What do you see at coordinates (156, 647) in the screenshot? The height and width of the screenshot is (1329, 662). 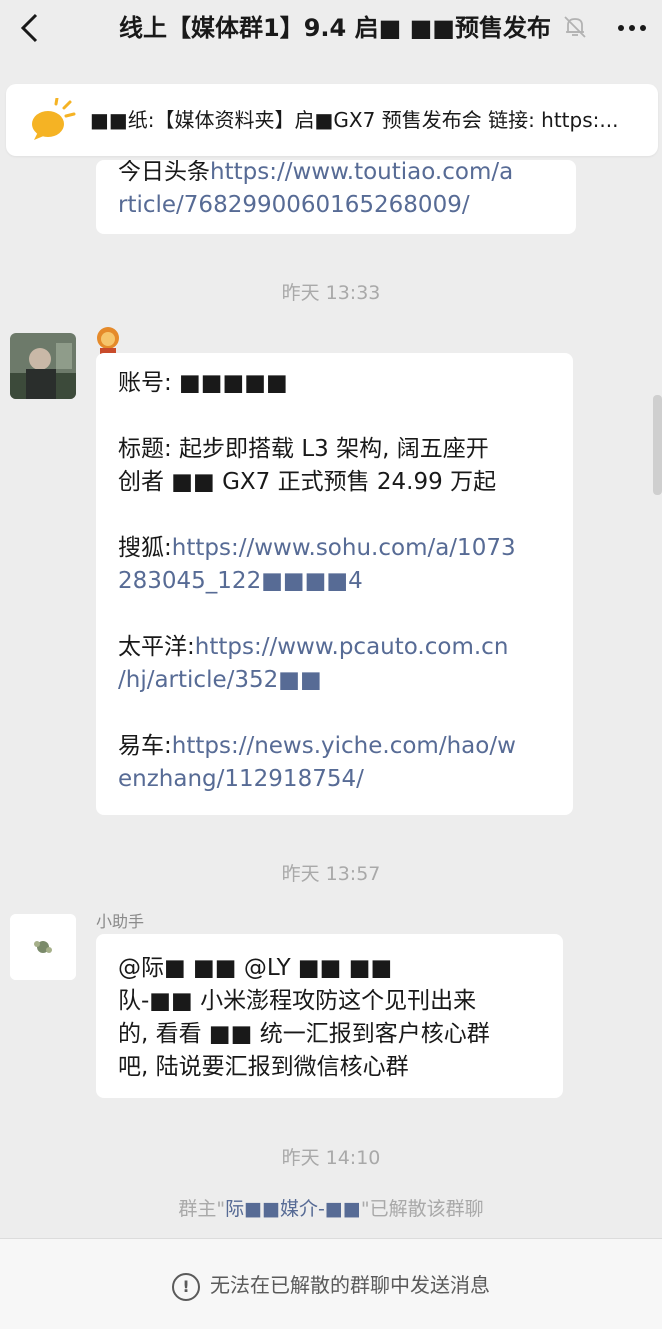 I see `pcauto-label: 太平洋:` at bounding box center [156, 647].